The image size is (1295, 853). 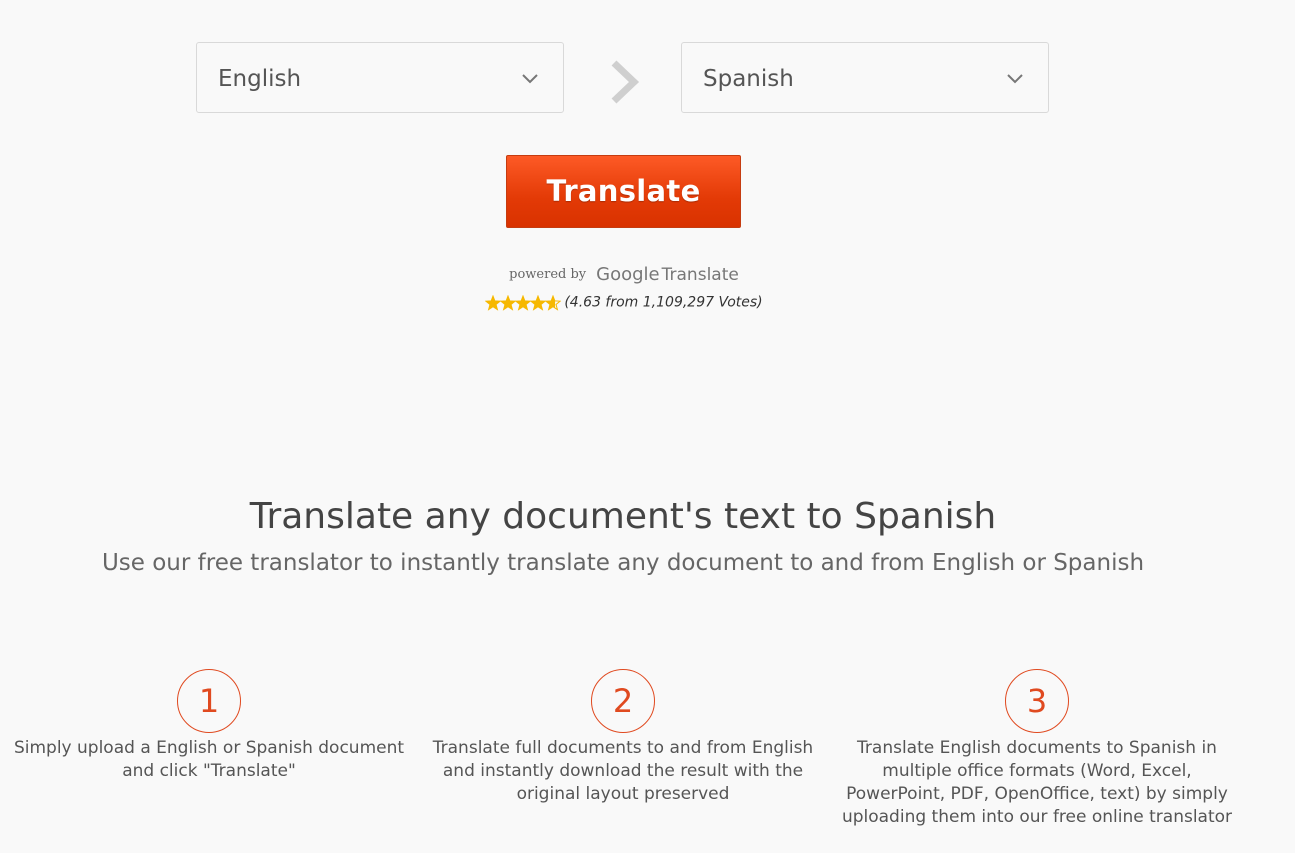 What do you see at coordinates (209, 771) in the screenshot?
I see `step-line: and click "Translate"` at bounding box center [209, 771].